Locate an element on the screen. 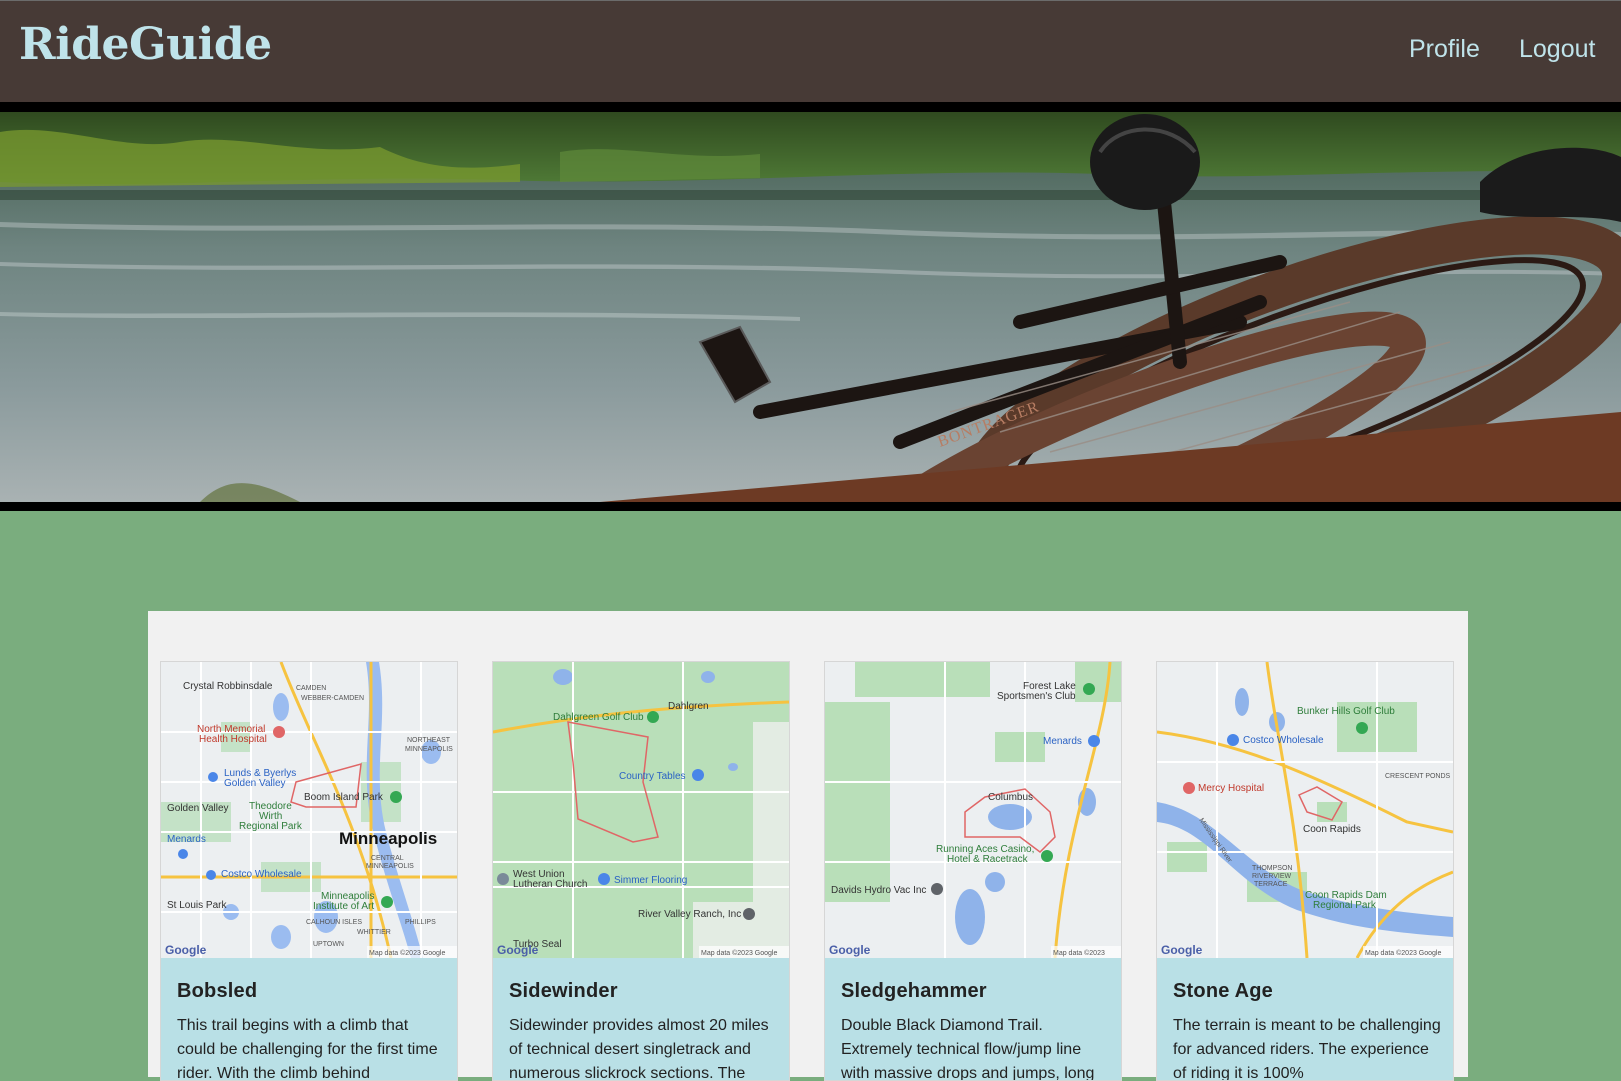 Image resolution: width=1621 pixels, height=1081 pixels. svg-text: Dahlgreen Golf Club is located at coordinates (598, 717).